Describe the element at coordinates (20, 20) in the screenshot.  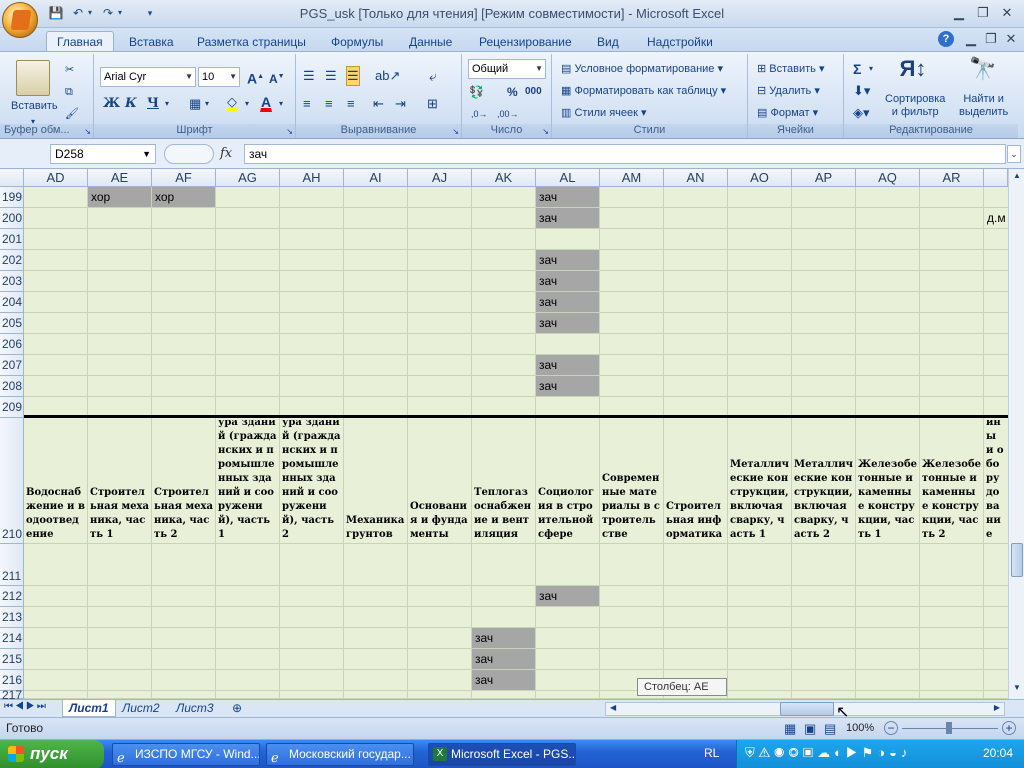
I see `office-button` at that location.